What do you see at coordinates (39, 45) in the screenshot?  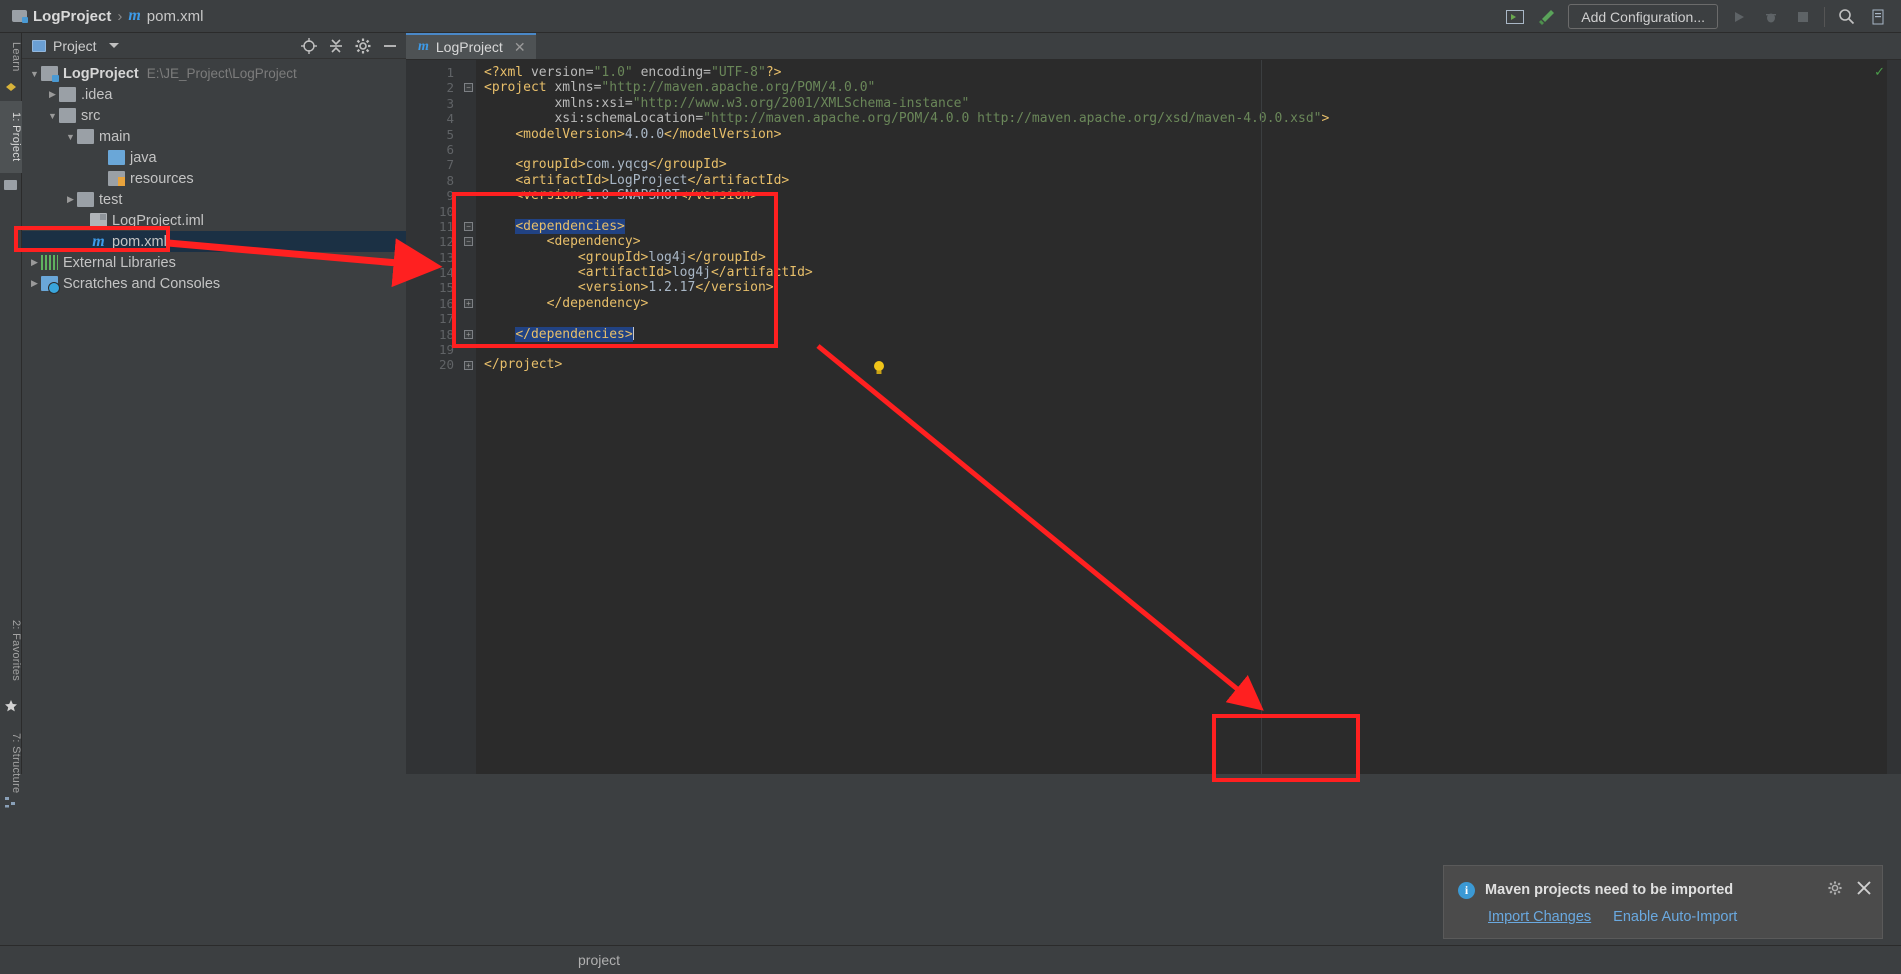 I see `project-view-icon` at bounding box center [39, 45].